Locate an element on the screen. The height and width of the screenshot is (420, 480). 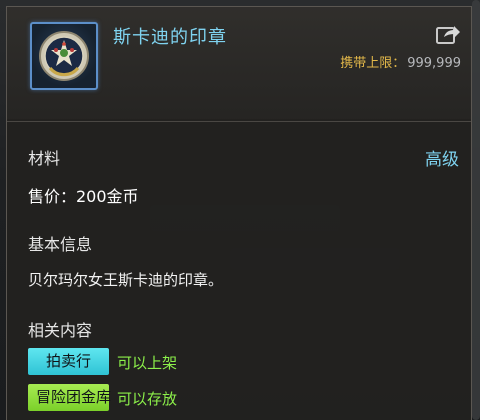
basic-info-title: 基本信息 is located at coordinates (60, 244).